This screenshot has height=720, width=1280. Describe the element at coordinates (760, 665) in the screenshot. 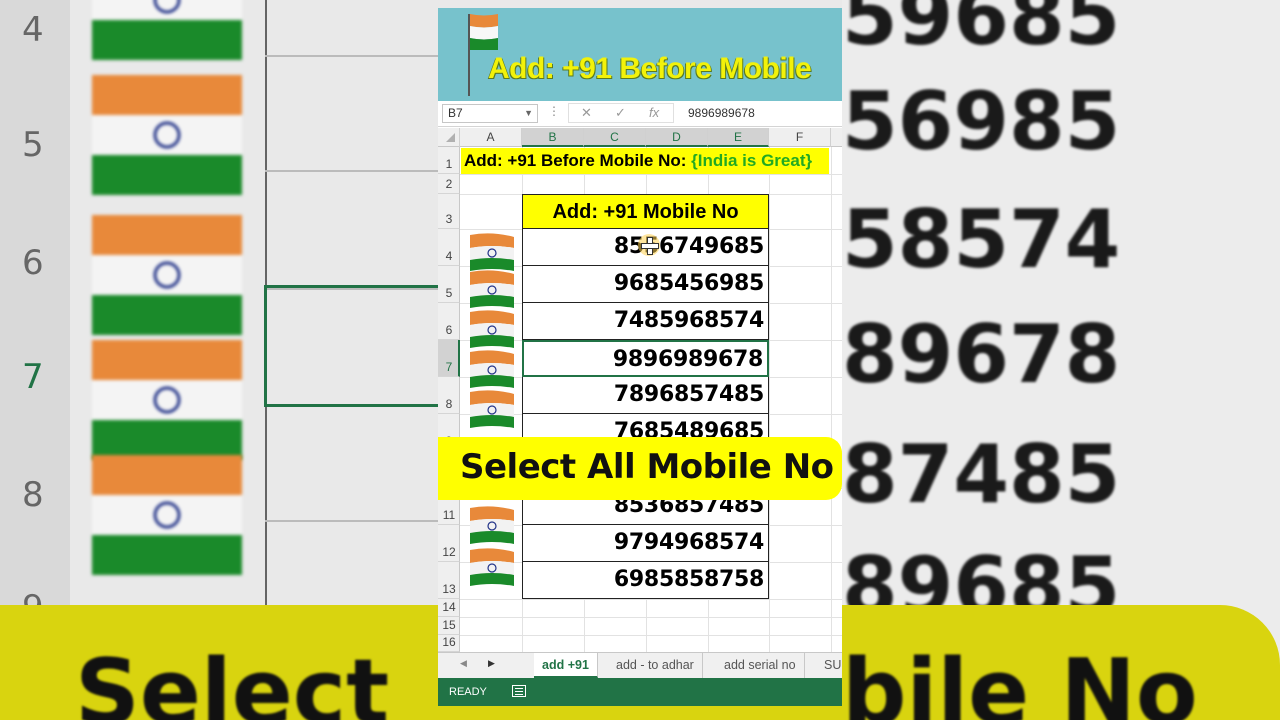

I see `sheet-tab-add-serial-no: add serial no` at that location.